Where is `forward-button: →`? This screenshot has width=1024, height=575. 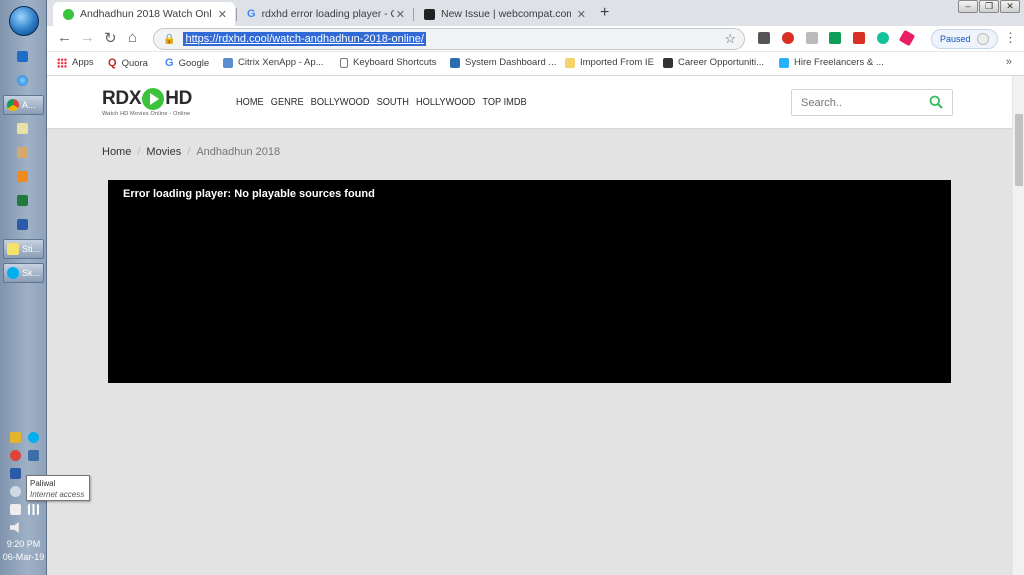
forward-button: → is located at coordinates (87, 37).